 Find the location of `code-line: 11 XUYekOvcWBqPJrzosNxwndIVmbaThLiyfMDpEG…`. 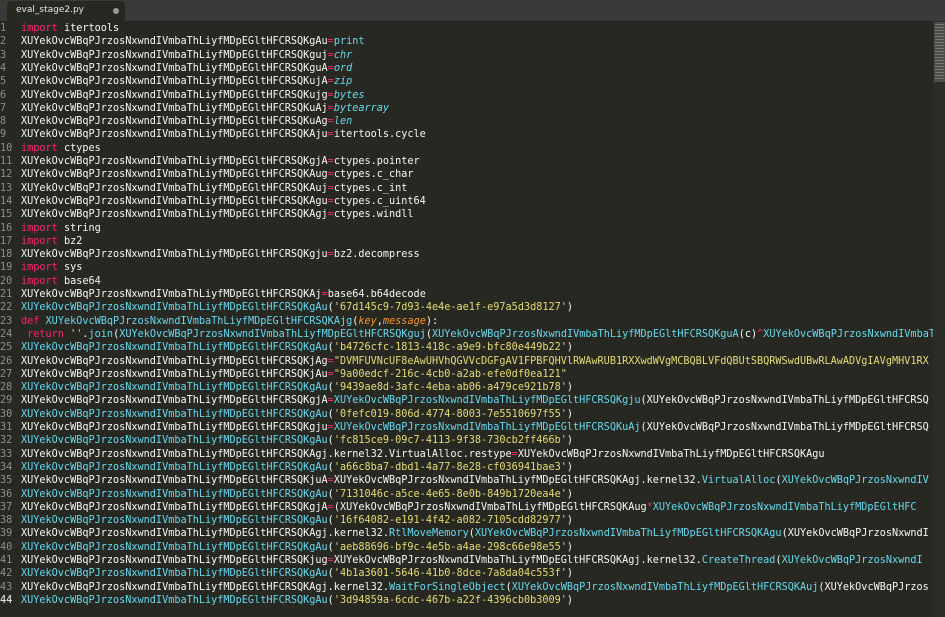

code-line: 11 XUYekOvcWBqPJrzosNxwndIVmbaThLiyfMDpEG… is located at coordinates (466, 161).